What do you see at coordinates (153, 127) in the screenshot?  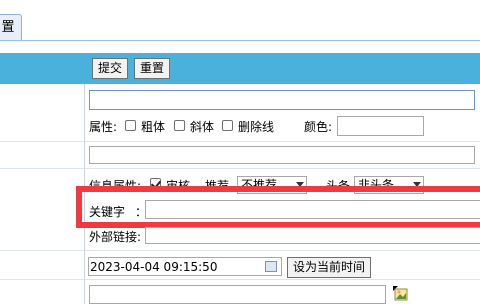 I see `bold-label: 粗体` at bounding box center [153, 127].